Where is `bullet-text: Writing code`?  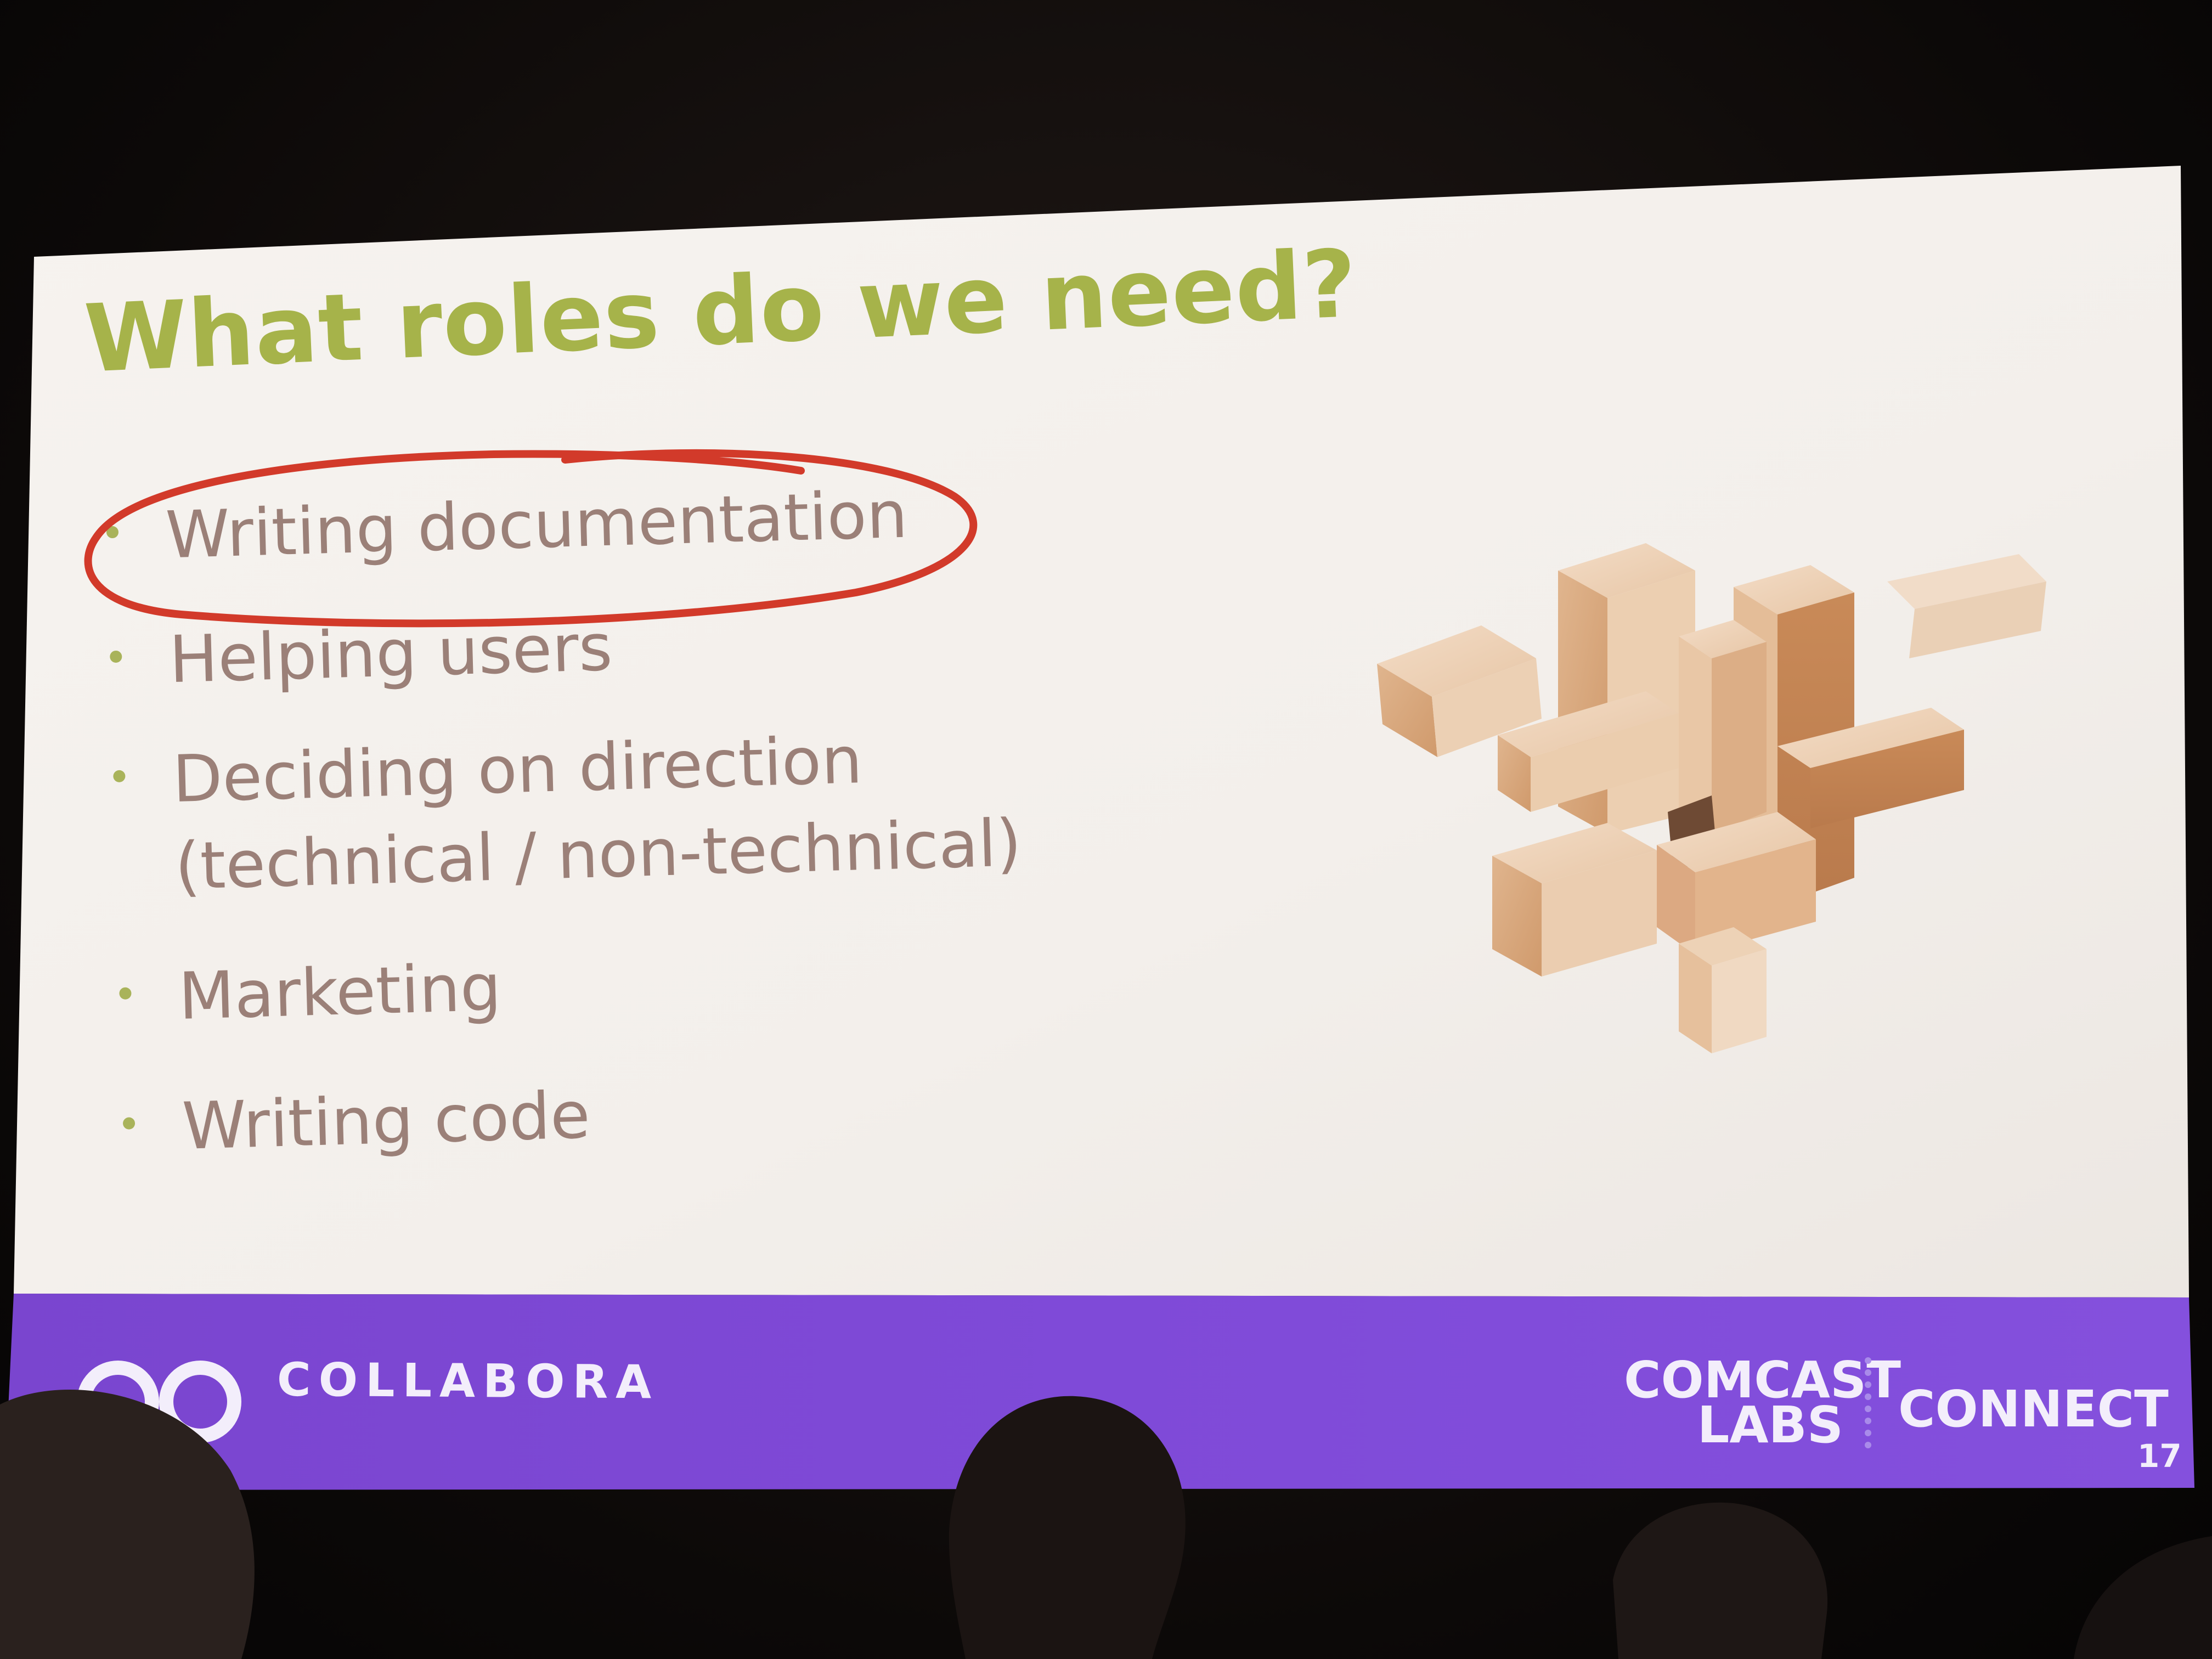
bullet-text: Writing code is located at coordinates (386, 1121).